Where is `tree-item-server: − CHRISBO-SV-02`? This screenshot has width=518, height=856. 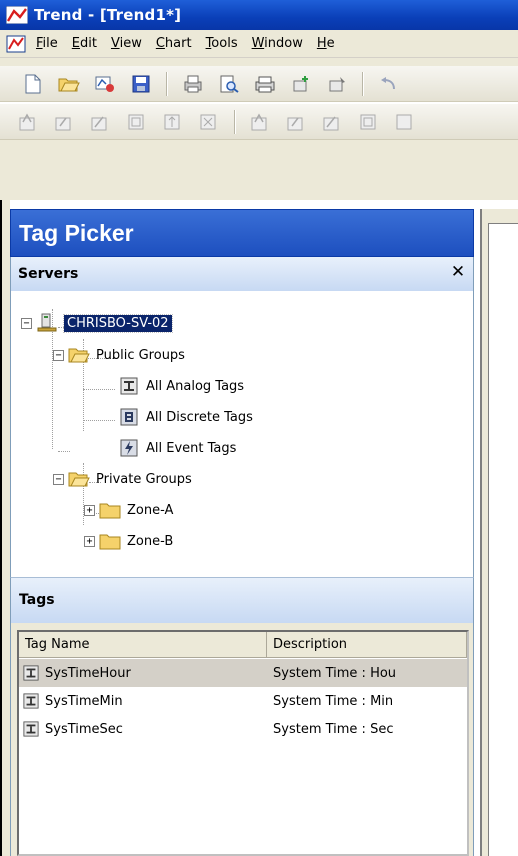
tree-item-server: − CHRISBO-SV-02 is located at coordinates (97, 323).